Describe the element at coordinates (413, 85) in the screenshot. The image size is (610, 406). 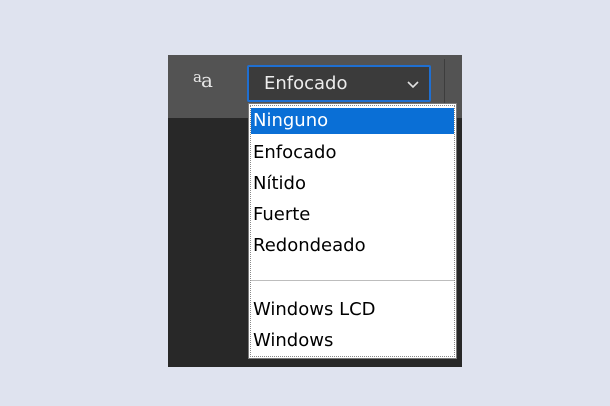
I see `chevron-down-icon` at that location.